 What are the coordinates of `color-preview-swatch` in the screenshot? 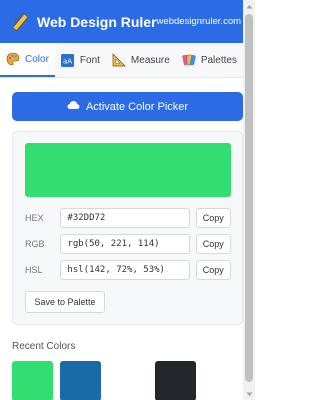 It's located at (128, 170).